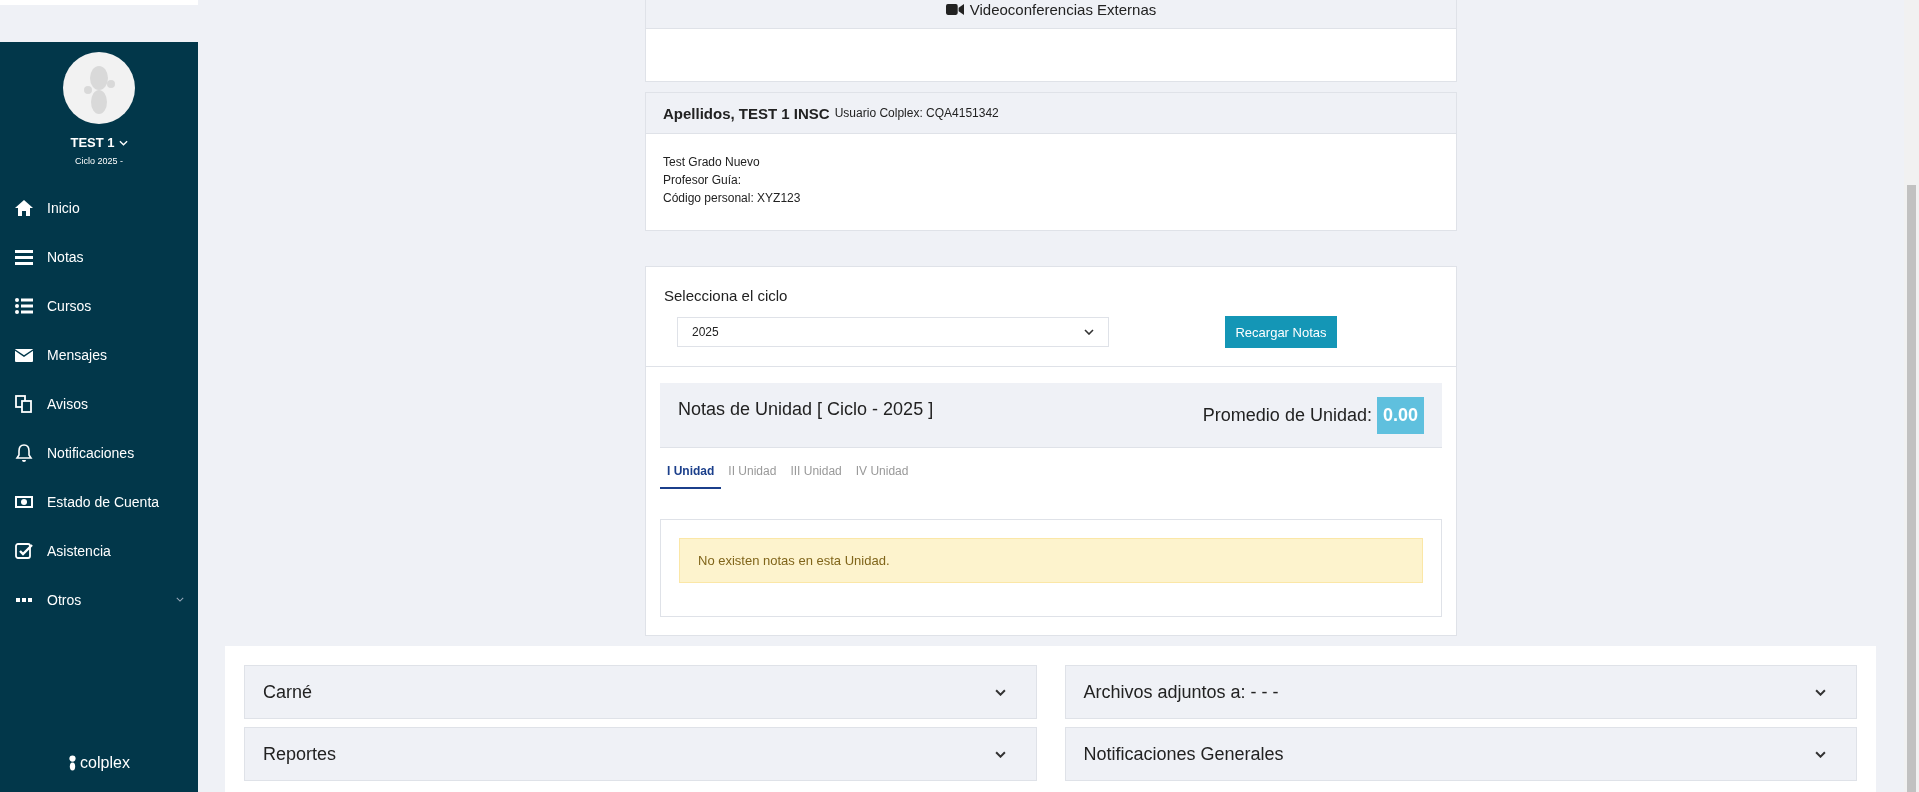 The image size is (1919, 792). Describe the element at coordinates (105, 763) in the screenshot. I see `logo-text: colplex` at that location.